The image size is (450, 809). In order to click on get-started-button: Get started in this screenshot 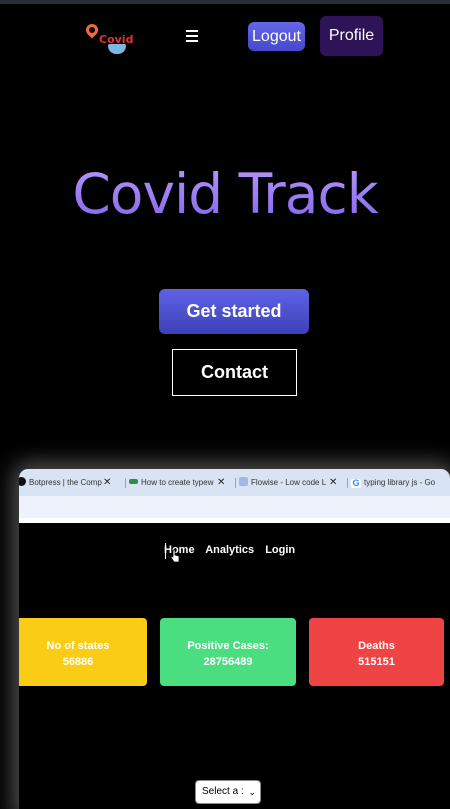, I will do `click(234, 311)`.